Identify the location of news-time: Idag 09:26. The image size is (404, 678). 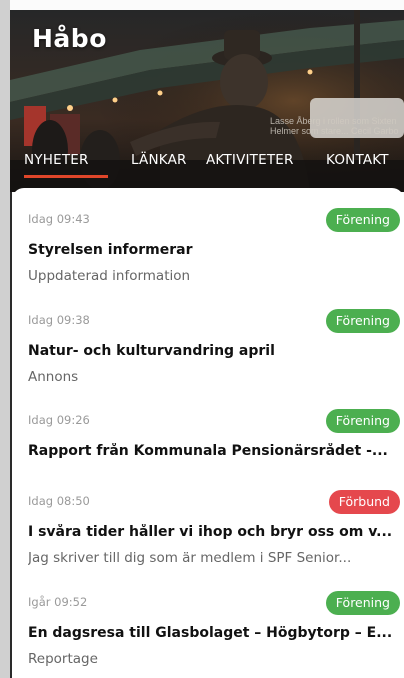
(59, 420).